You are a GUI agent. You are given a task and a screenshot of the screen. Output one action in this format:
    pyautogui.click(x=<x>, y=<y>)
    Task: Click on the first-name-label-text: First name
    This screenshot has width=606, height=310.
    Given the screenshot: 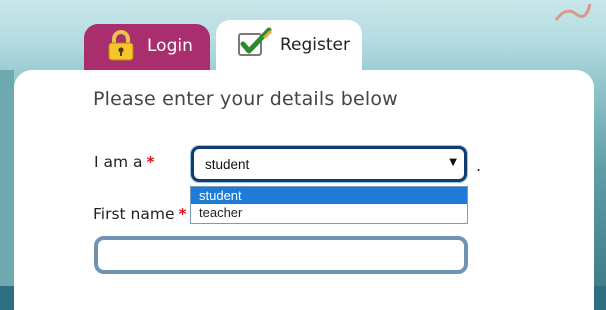 What is the action you would take?
    pyautogui.click(x=134, y=214)
    